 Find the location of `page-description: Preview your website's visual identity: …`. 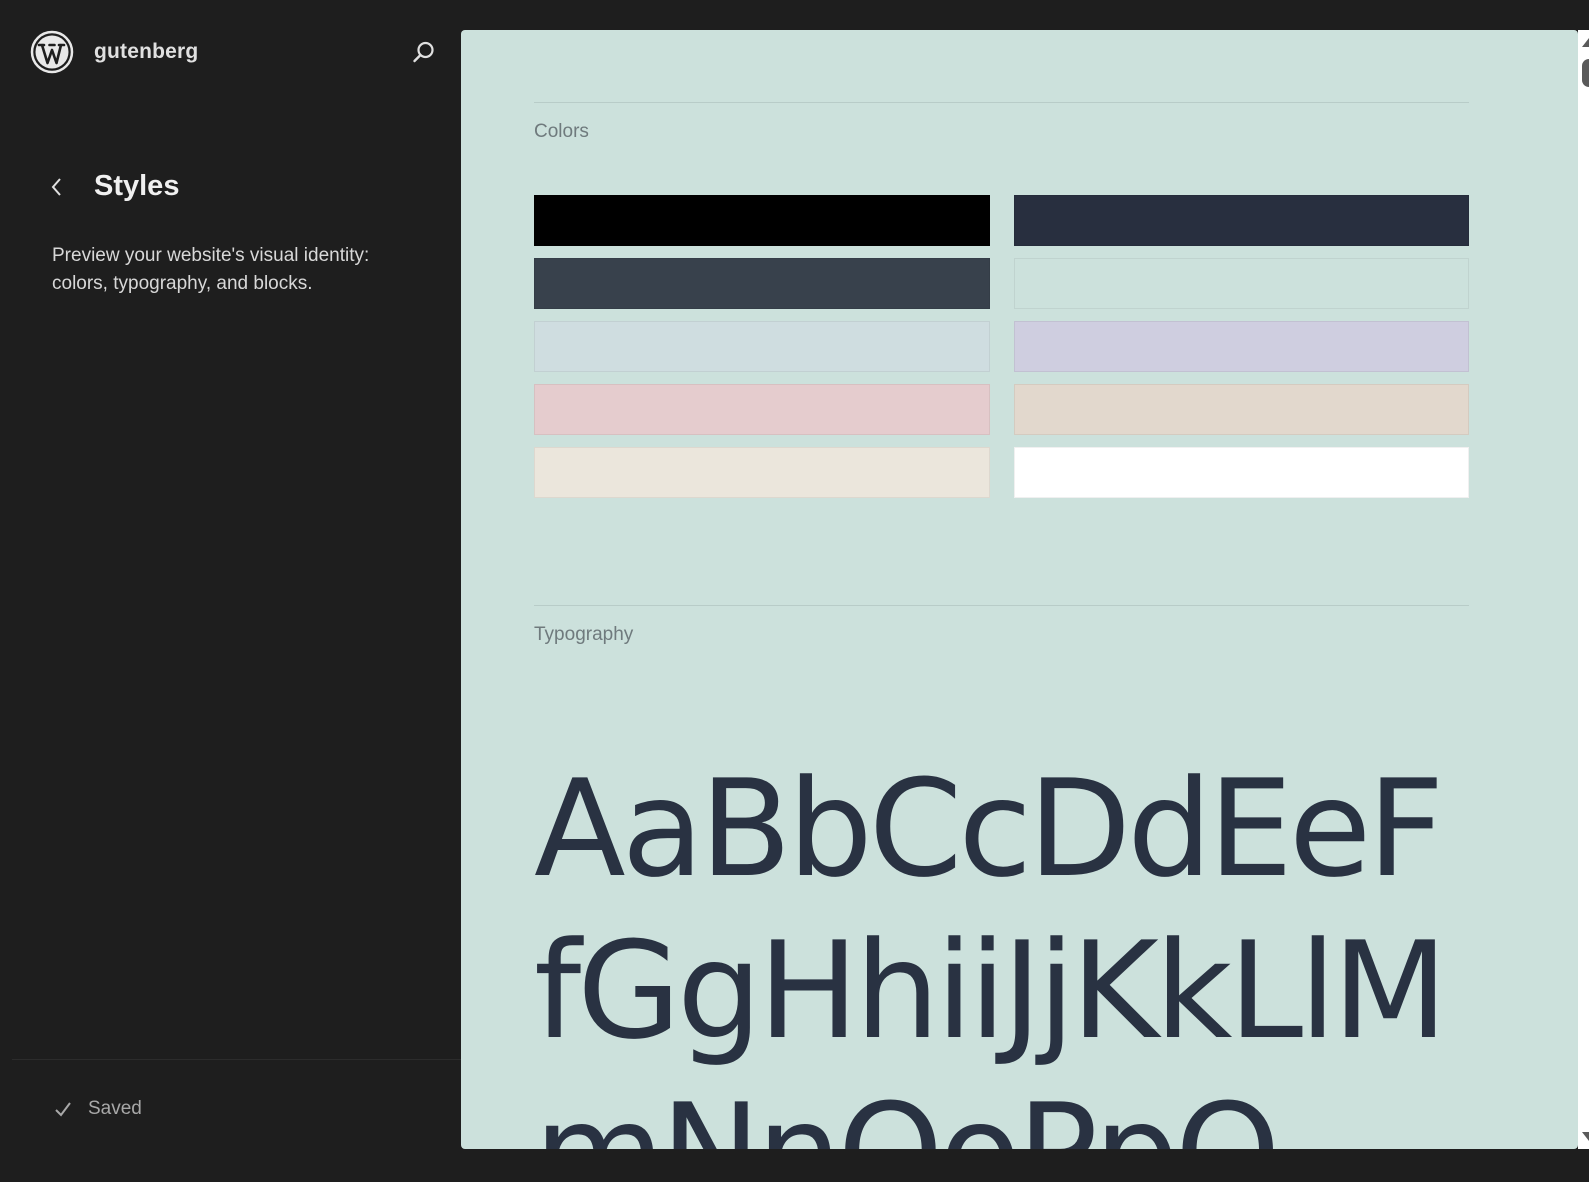

page-description: Preview your website's visual identity: … is located at coordinates (211, 269).